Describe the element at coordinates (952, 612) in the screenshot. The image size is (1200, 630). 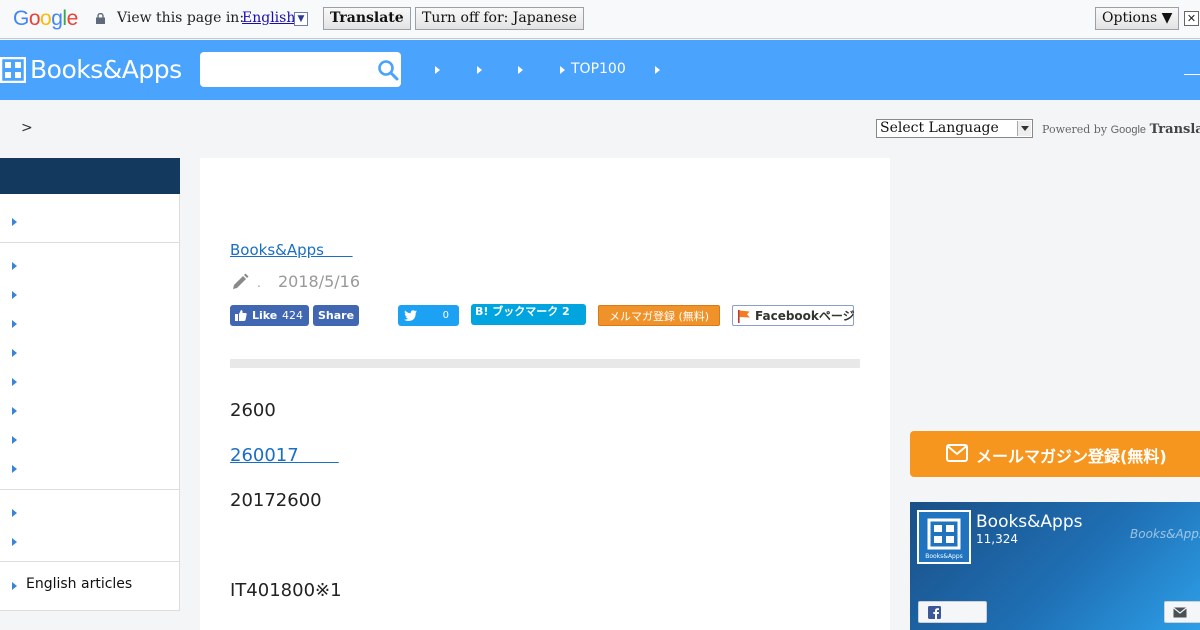
I see `facebook-like-page-button` at that location.